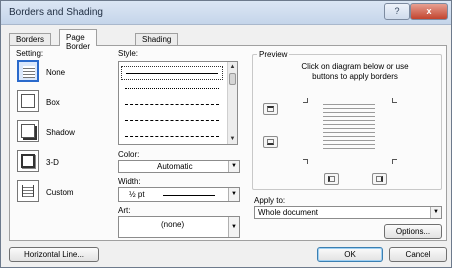 Image resolution: width=452 pixels, height=268 pixels. Describe the element at coordinates (128, 53) in the screenshot. I see `style-heading: Style:` at that location.